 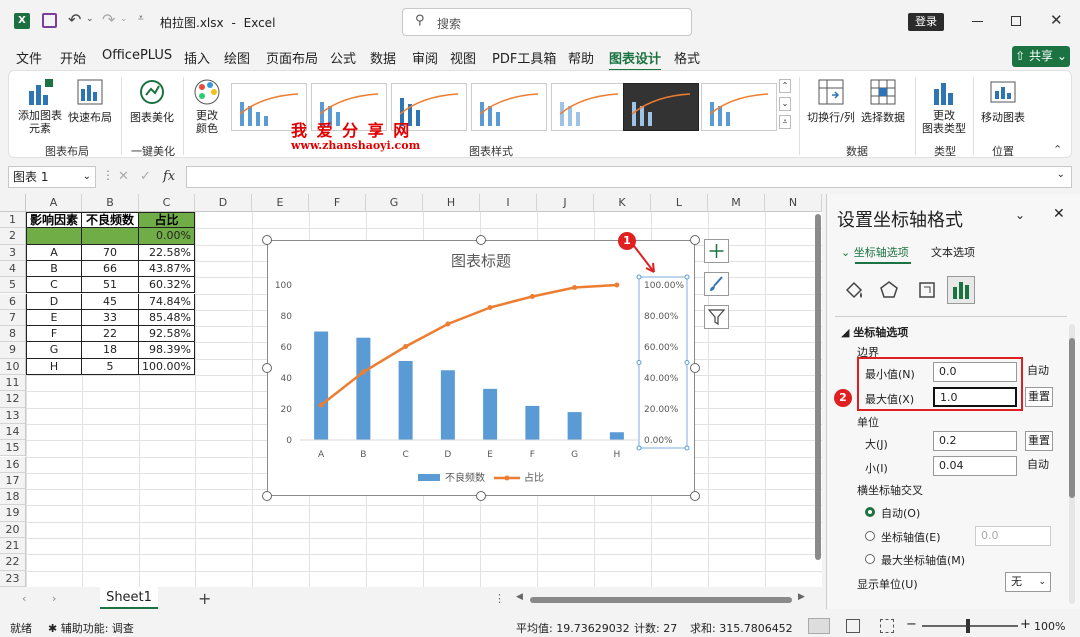 What do you see at coordinates (926, 22) in the screenshot?
I see `login-button: 登录` at bounding box center [926, 22].